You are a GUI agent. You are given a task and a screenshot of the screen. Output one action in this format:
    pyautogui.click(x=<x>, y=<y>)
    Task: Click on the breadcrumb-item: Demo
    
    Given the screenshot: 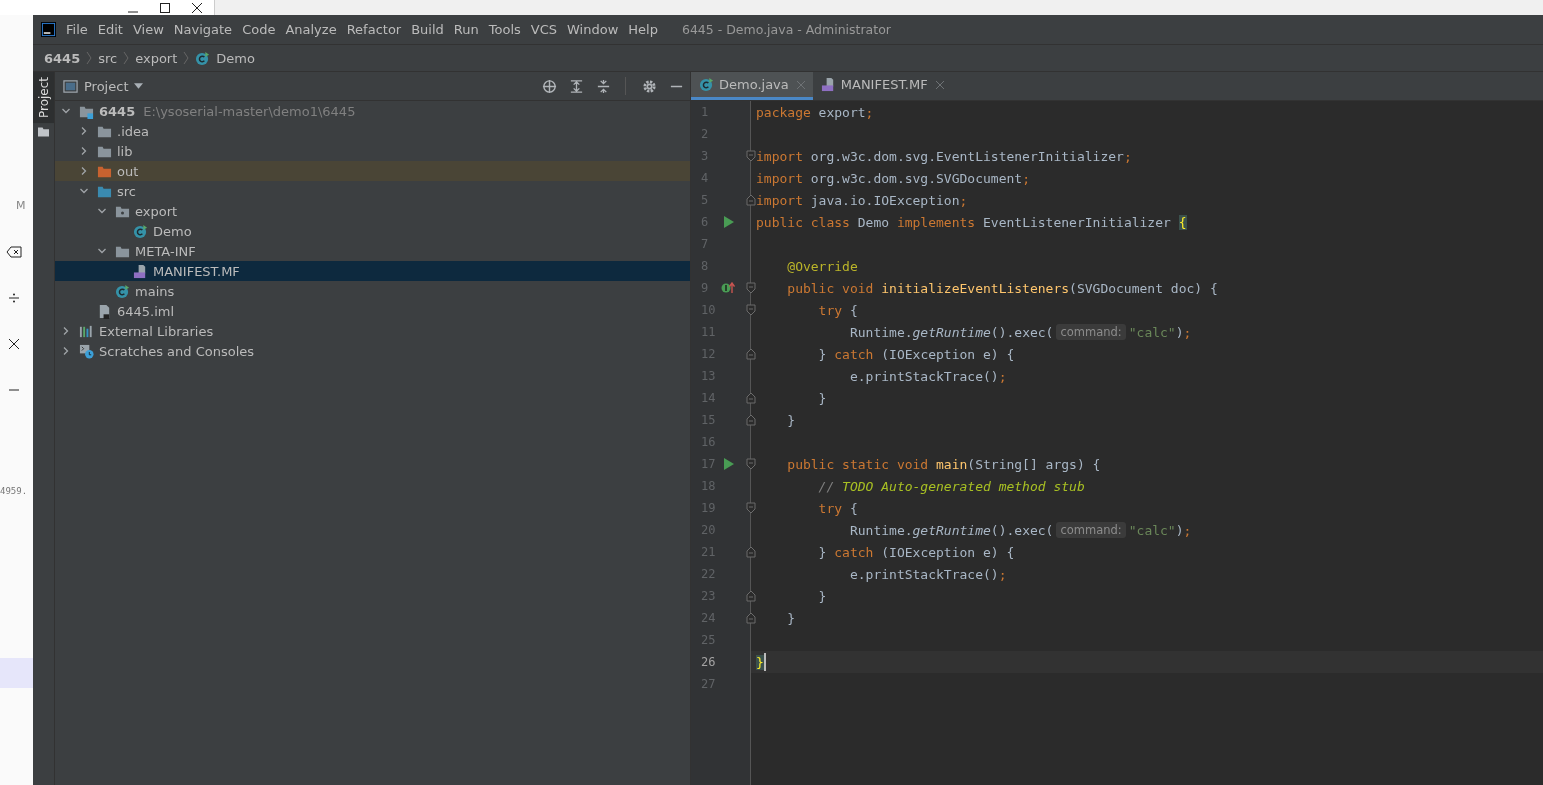 What is the action you would take?
    pyautogui.click(x=235, y=58)
    